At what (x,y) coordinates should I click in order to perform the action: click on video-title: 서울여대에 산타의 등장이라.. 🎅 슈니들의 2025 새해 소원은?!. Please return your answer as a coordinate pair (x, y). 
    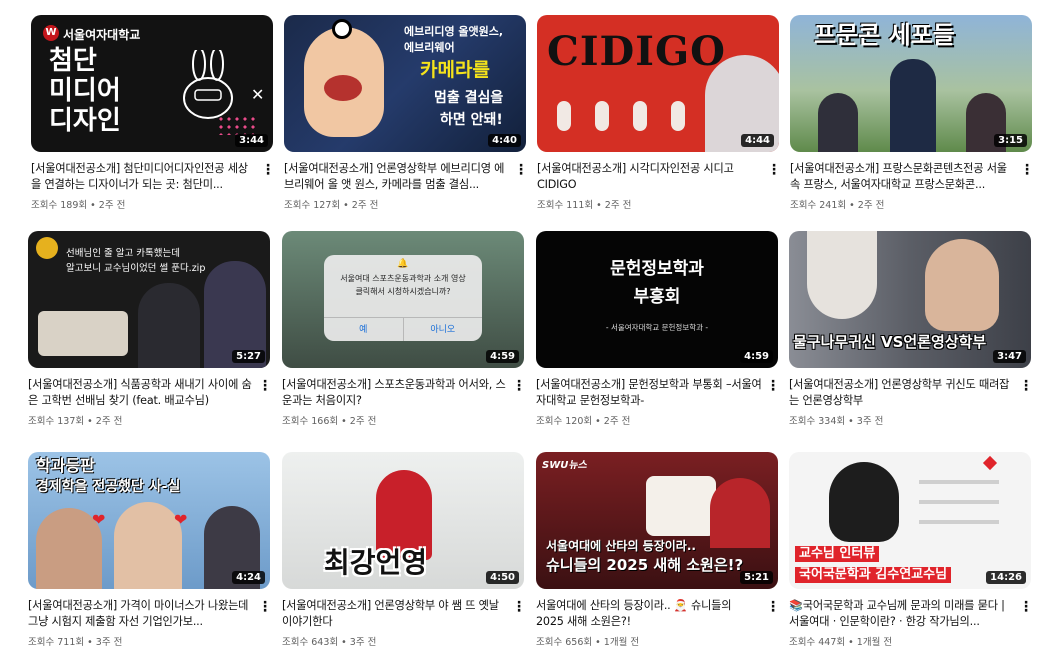
    Looking at the image, I should click on (649, 614).